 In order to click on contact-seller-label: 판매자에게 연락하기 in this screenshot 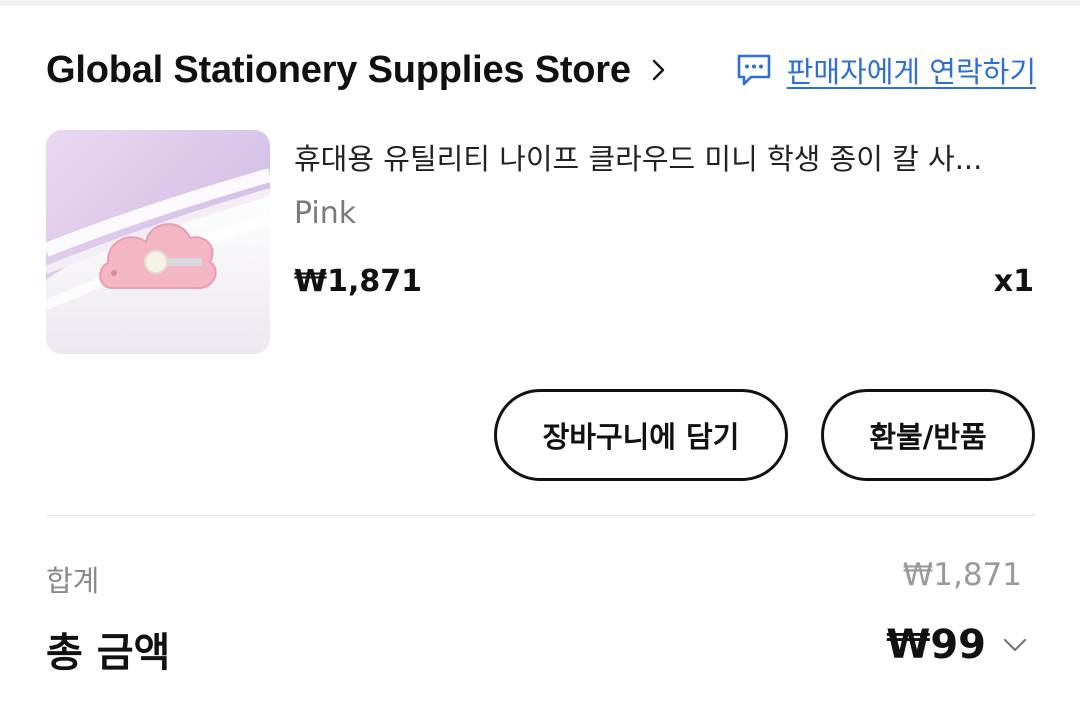, I will do `click(911, 72)`.